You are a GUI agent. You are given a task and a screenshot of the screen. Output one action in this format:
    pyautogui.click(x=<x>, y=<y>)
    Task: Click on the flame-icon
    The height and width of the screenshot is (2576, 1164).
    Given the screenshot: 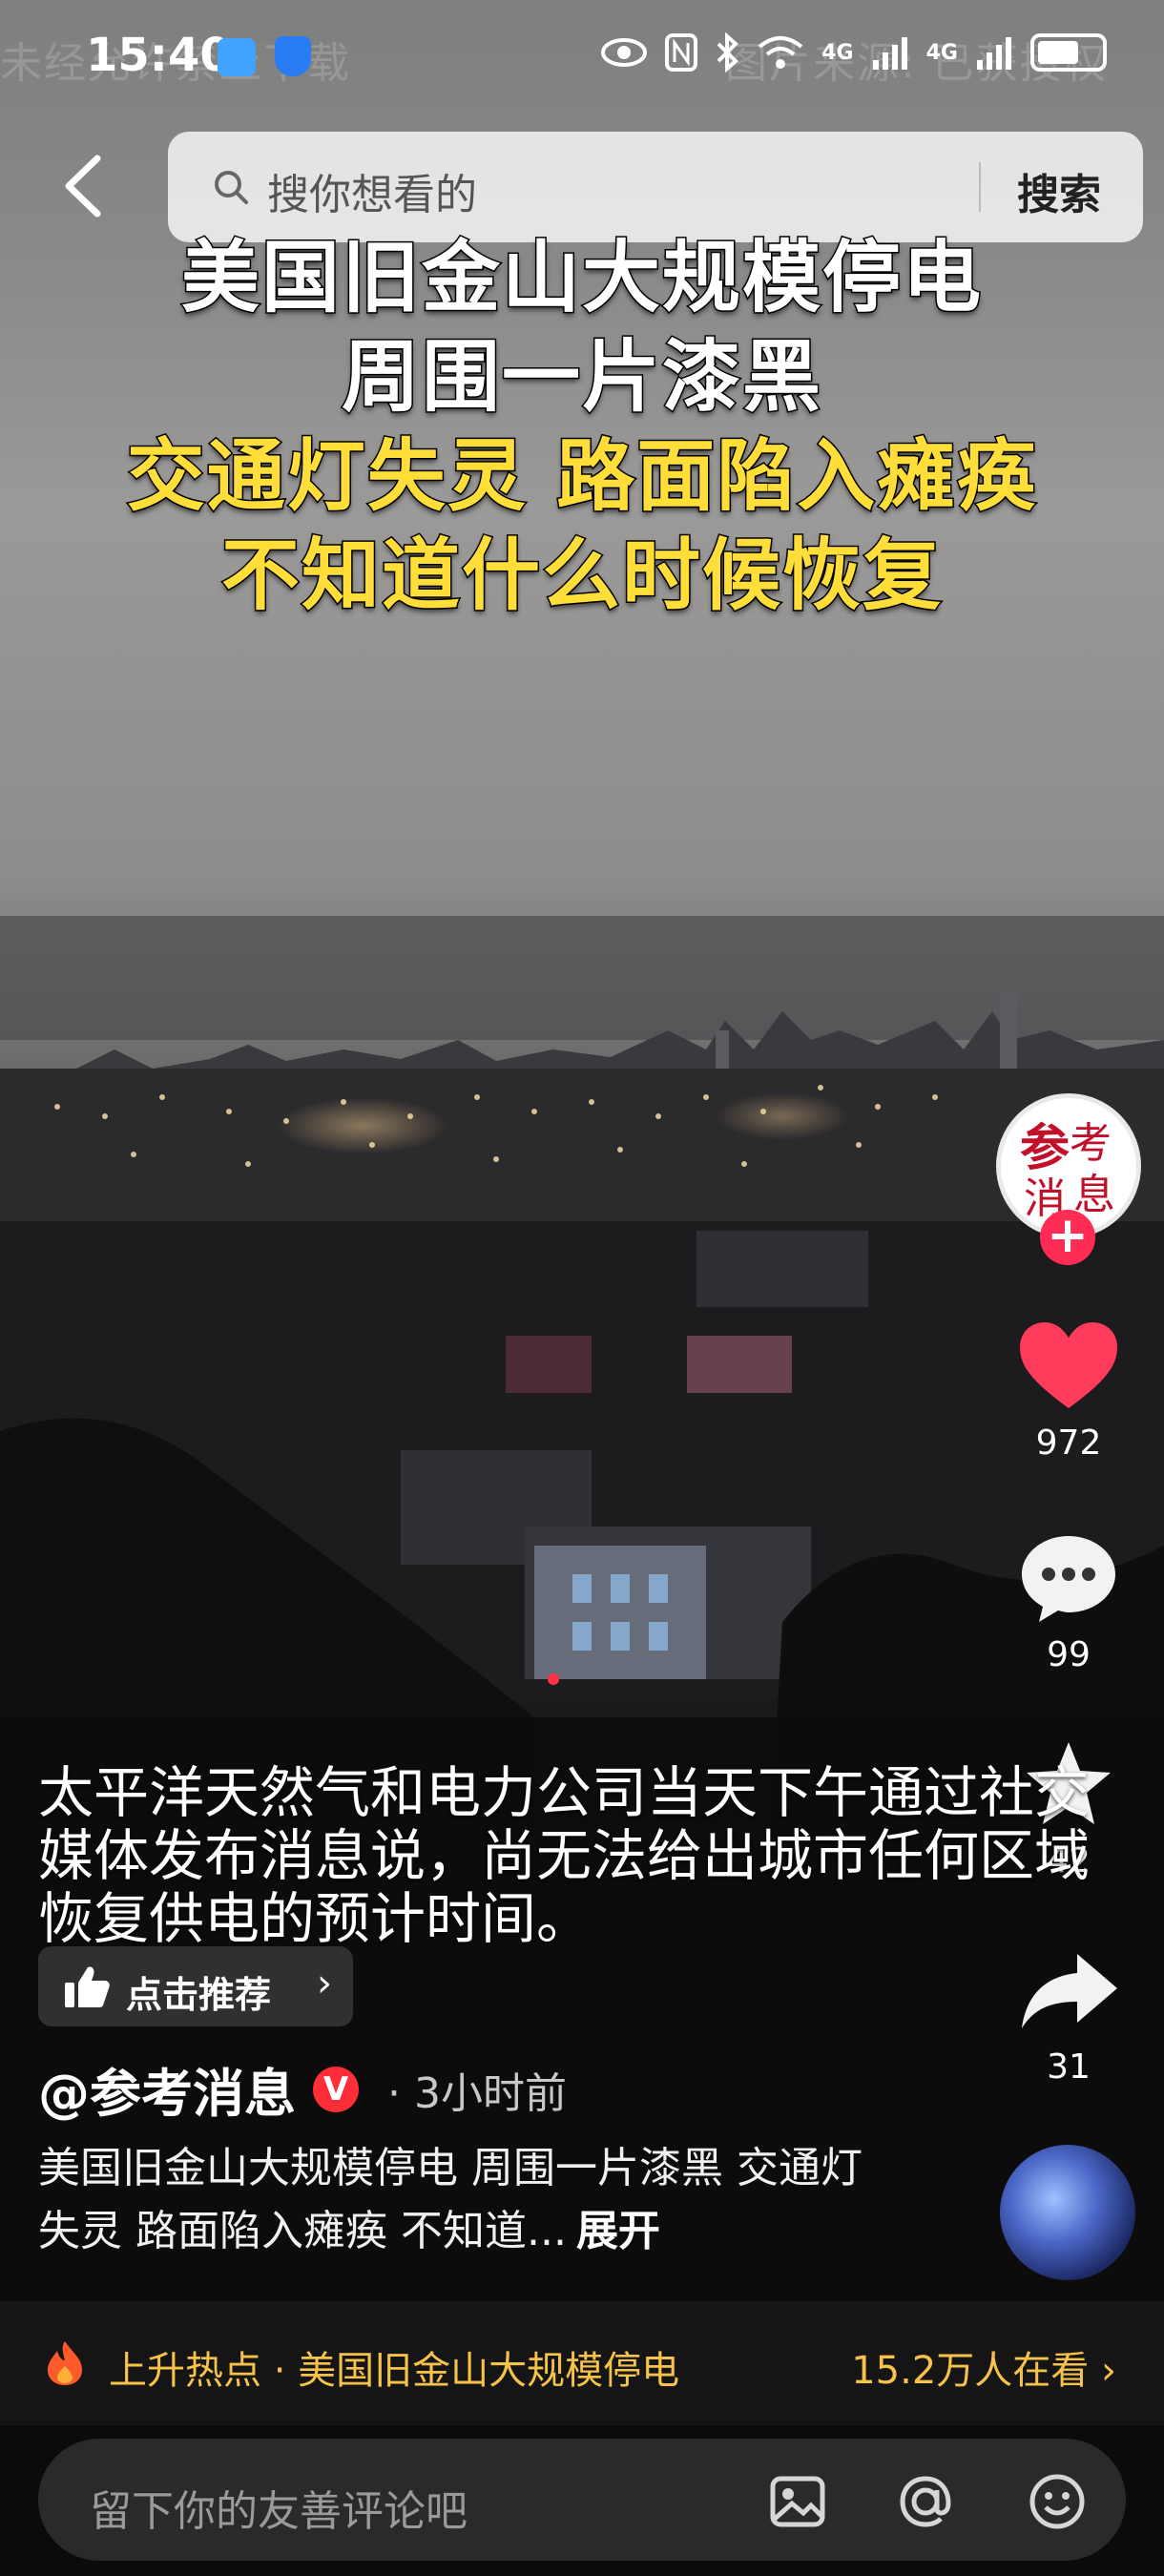 What is the action you would take?
    pyautogui.click(x=65, y=2363)
    